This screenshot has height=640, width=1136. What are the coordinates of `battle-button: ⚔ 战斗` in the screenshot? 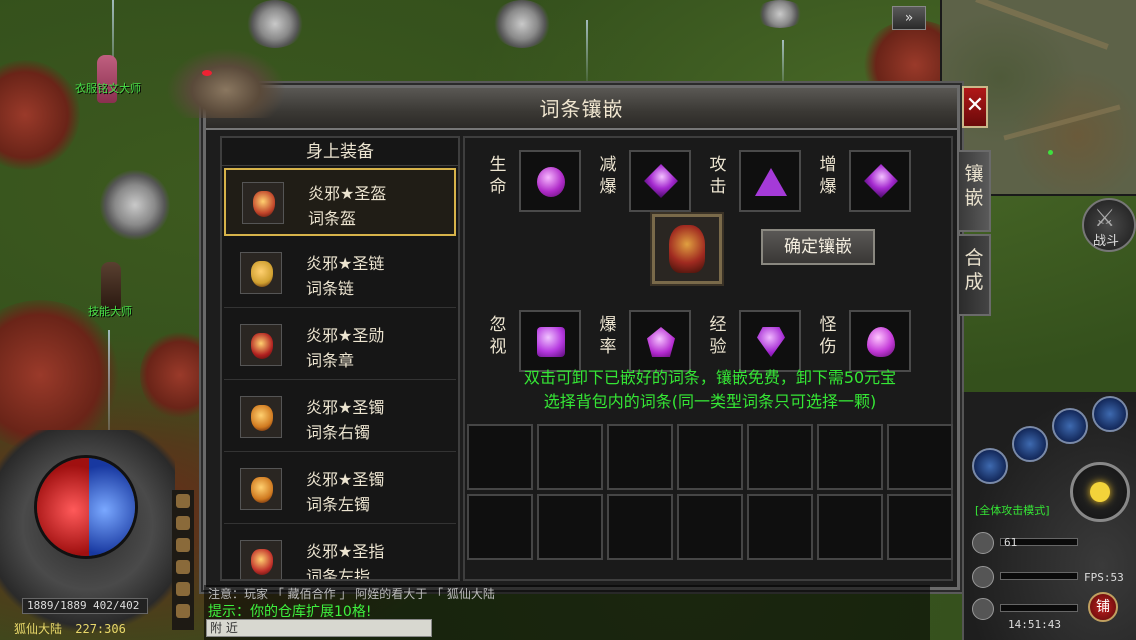 It's located at (1109, 225).